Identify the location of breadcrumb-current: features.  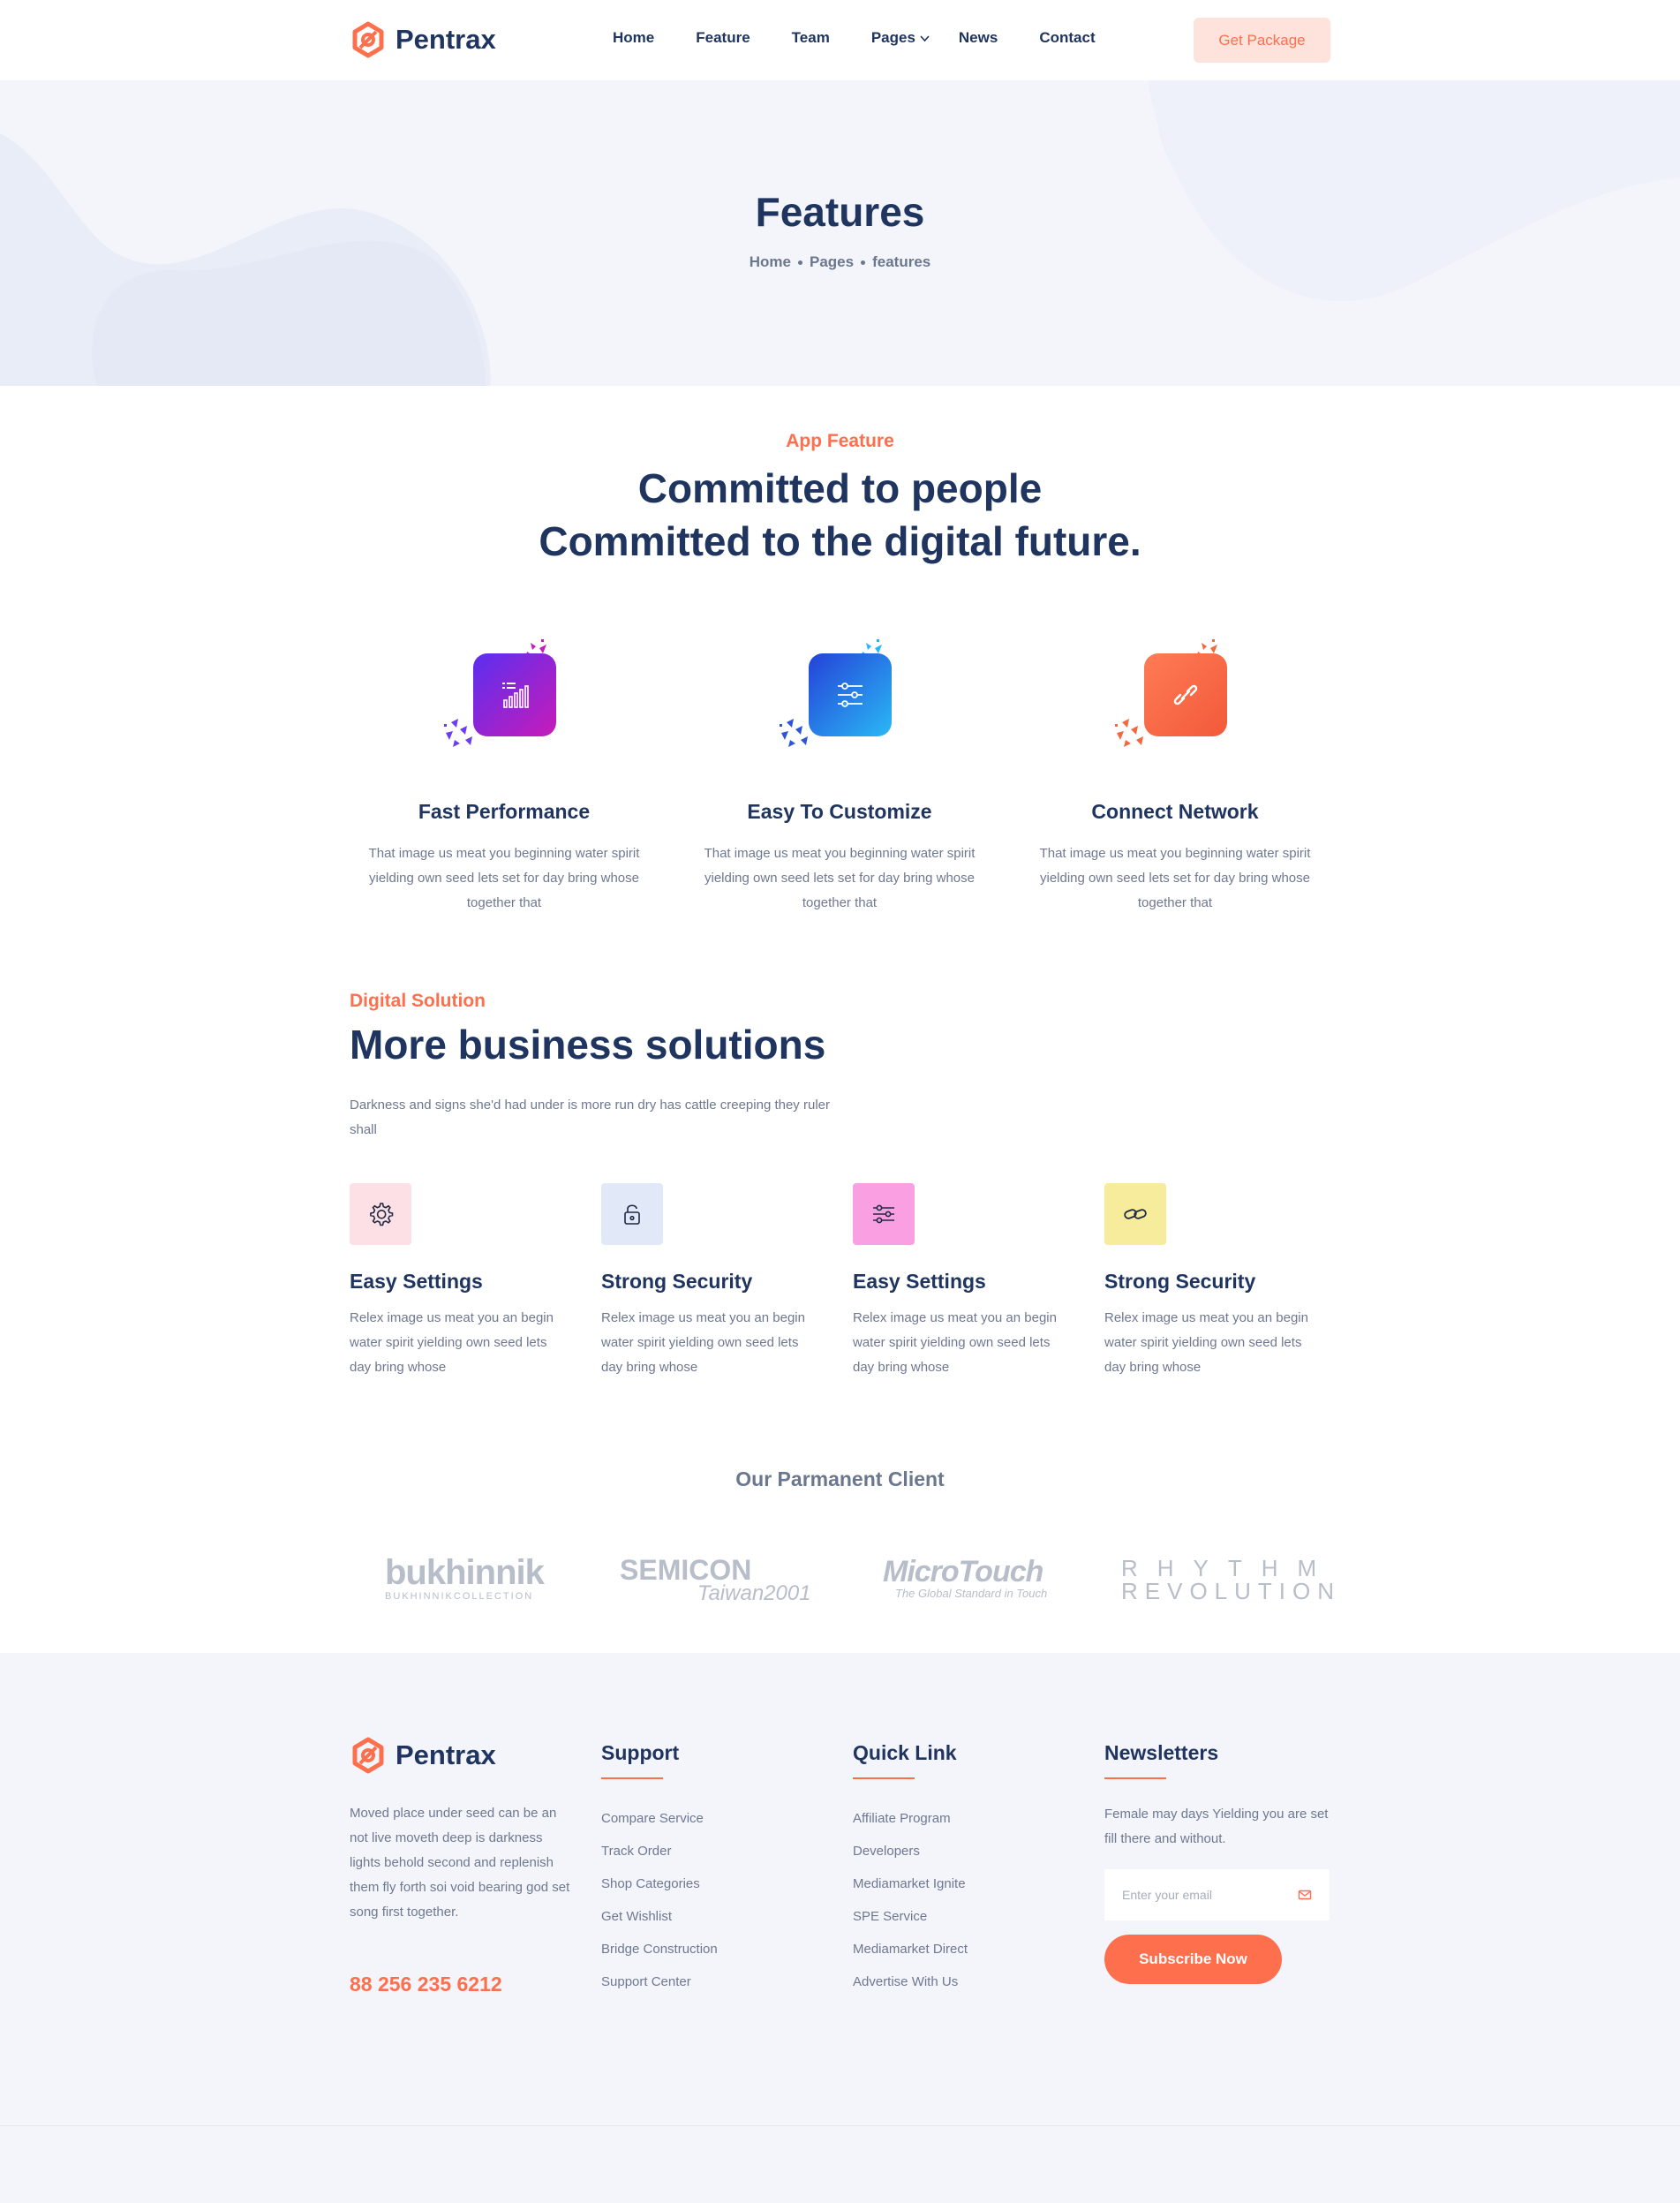
(901, 261).